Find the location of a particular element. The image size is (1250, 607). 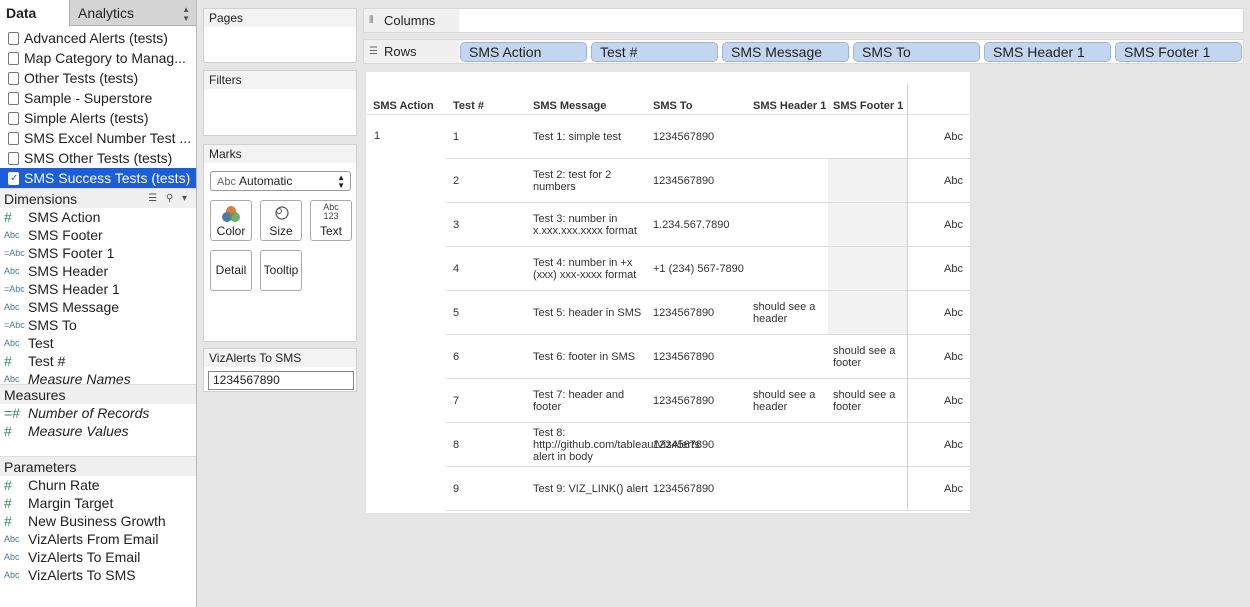

pane-tabs: Data Analytics ▲ ▼ is located at coordinates (98, 13).